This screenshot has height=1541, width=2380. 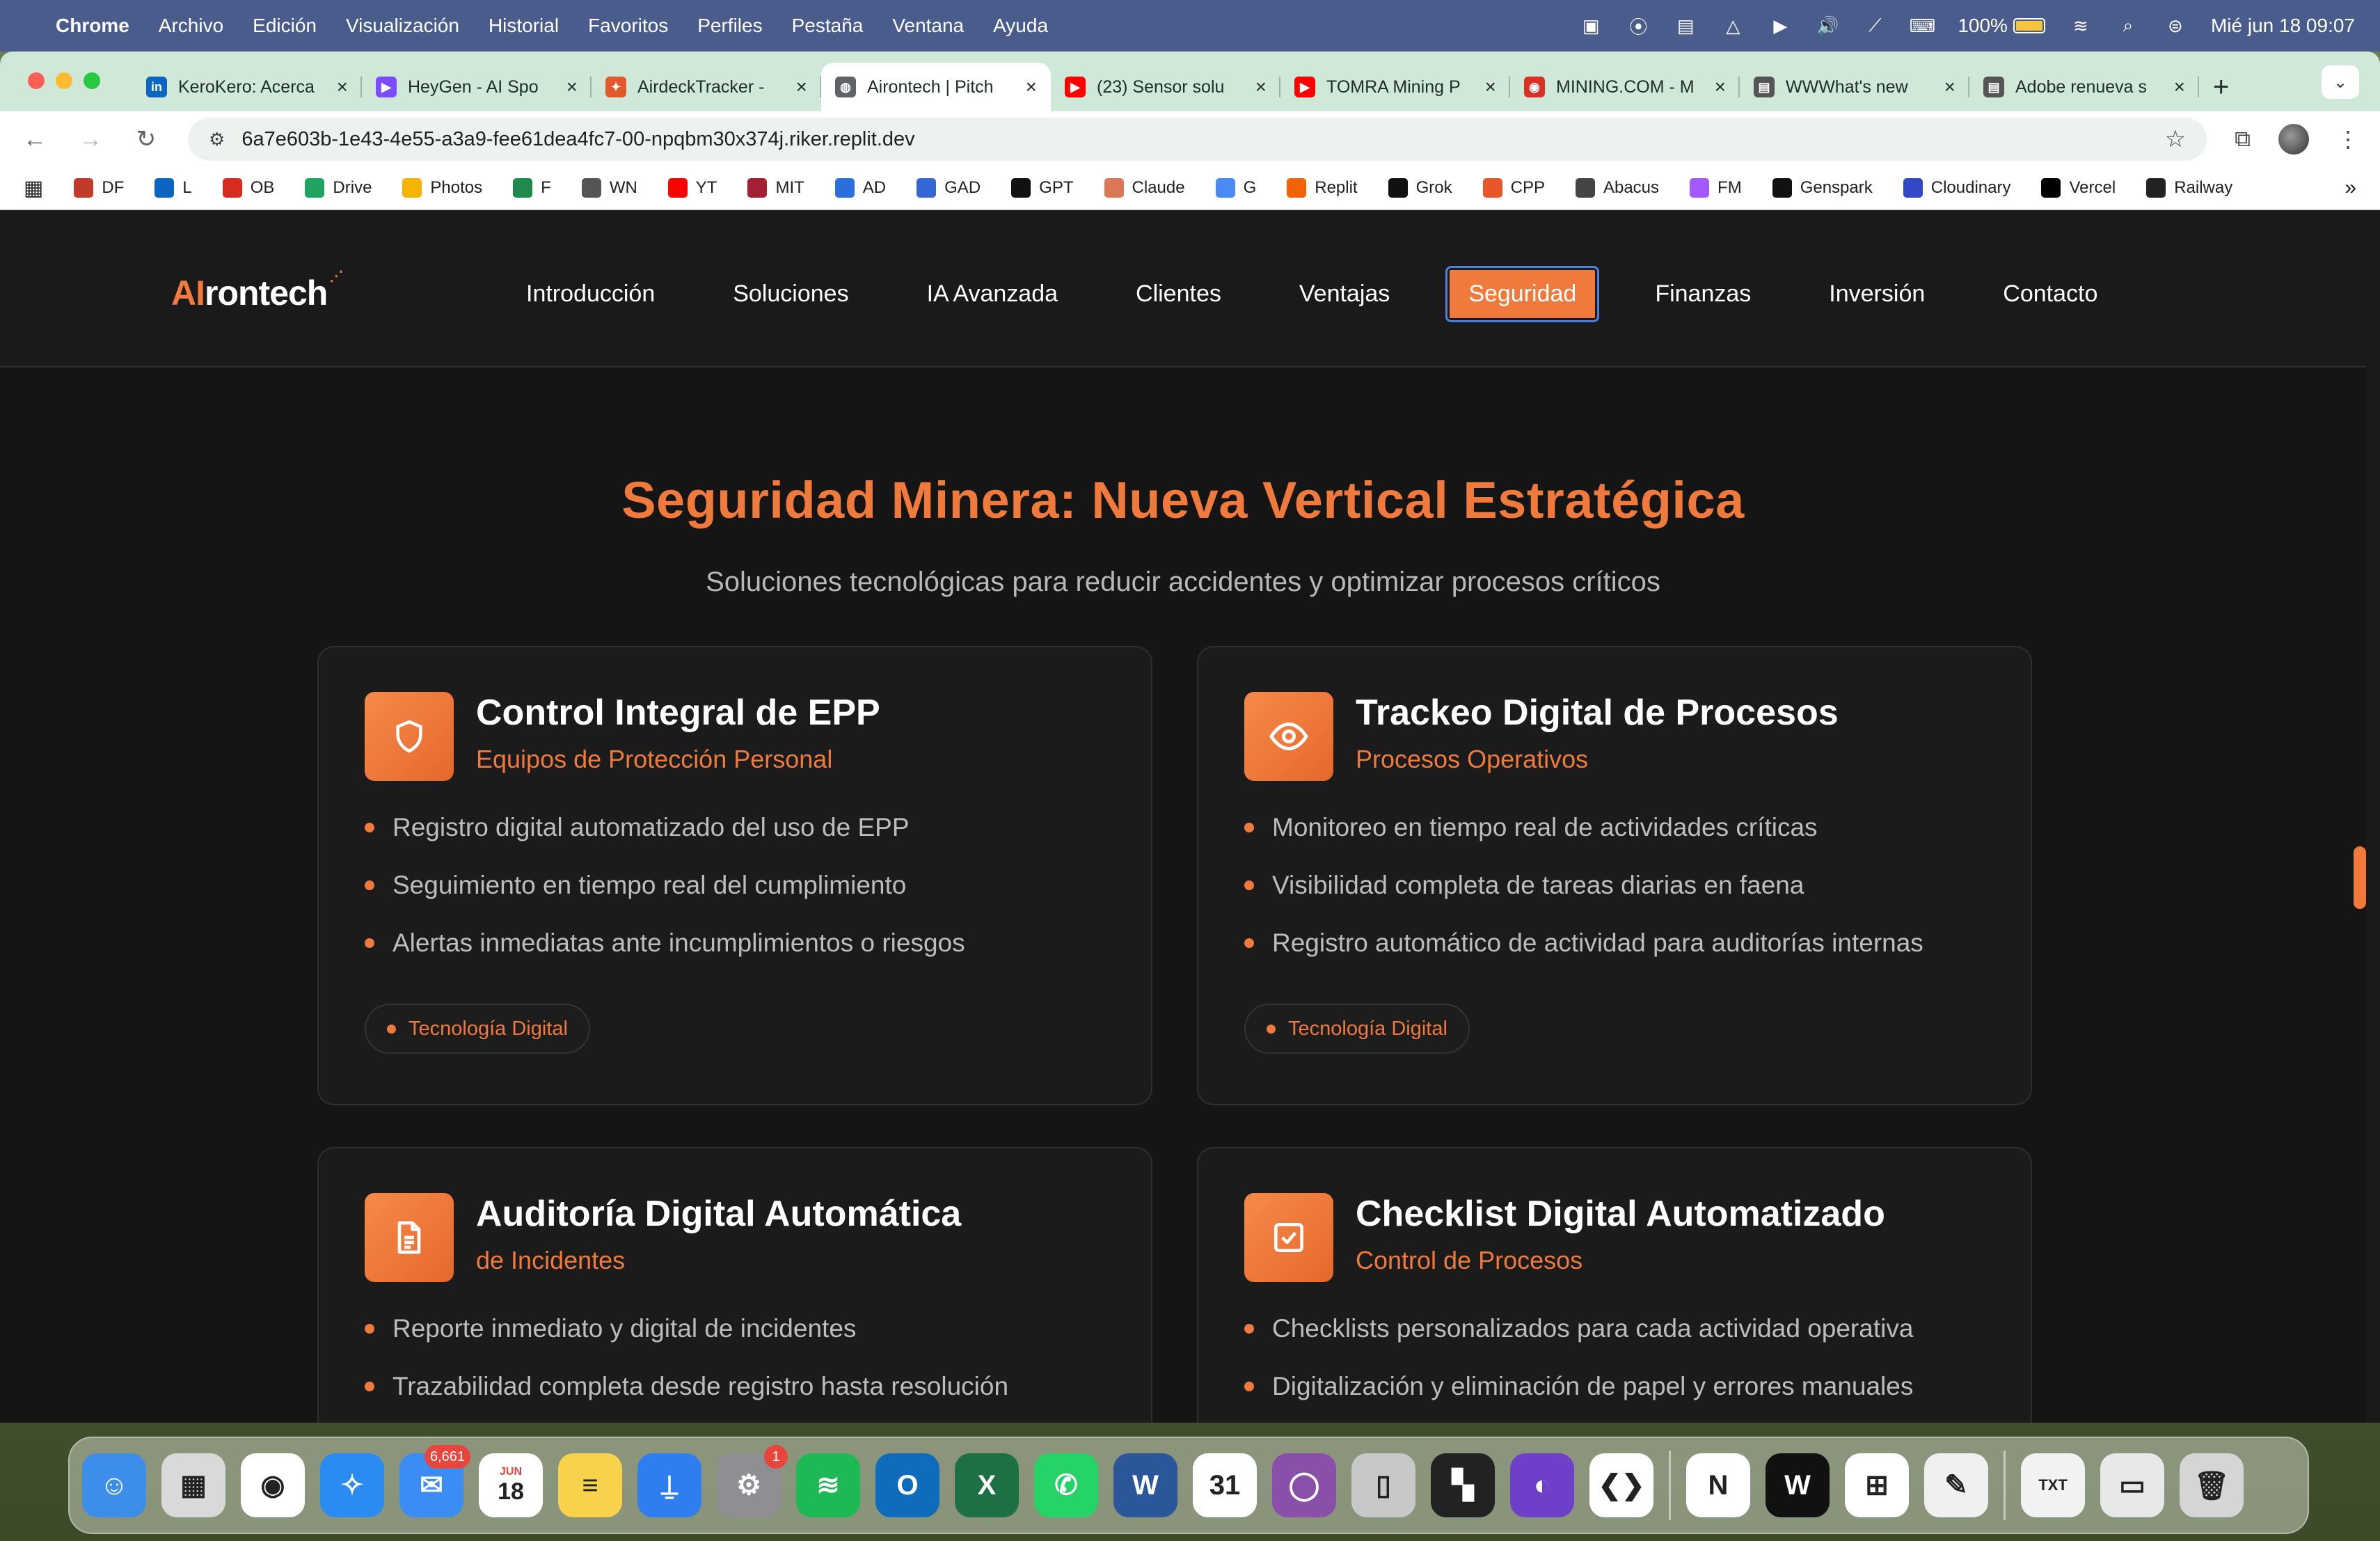 What do you see at coordinates (860, 188) in the screenshot?
I see `bookmark-item: AD` at bounding box center [860, 188].